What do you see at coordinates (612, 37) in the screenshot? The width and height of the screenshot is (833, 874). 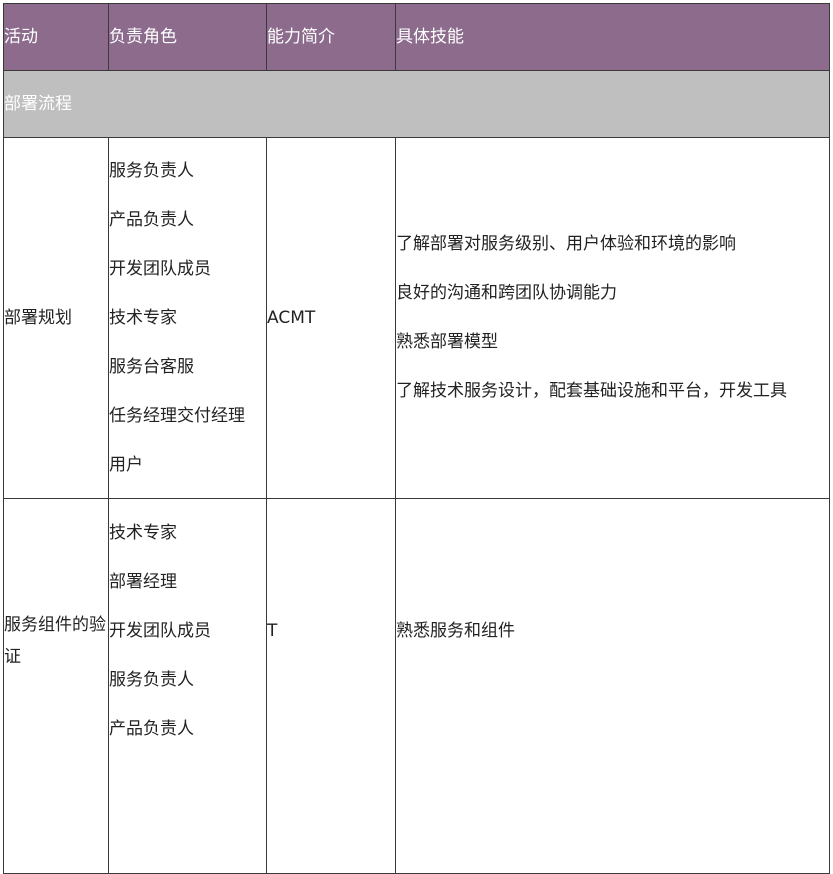 I see `header-skills: 具体技能` at bounding box center [612, 37].